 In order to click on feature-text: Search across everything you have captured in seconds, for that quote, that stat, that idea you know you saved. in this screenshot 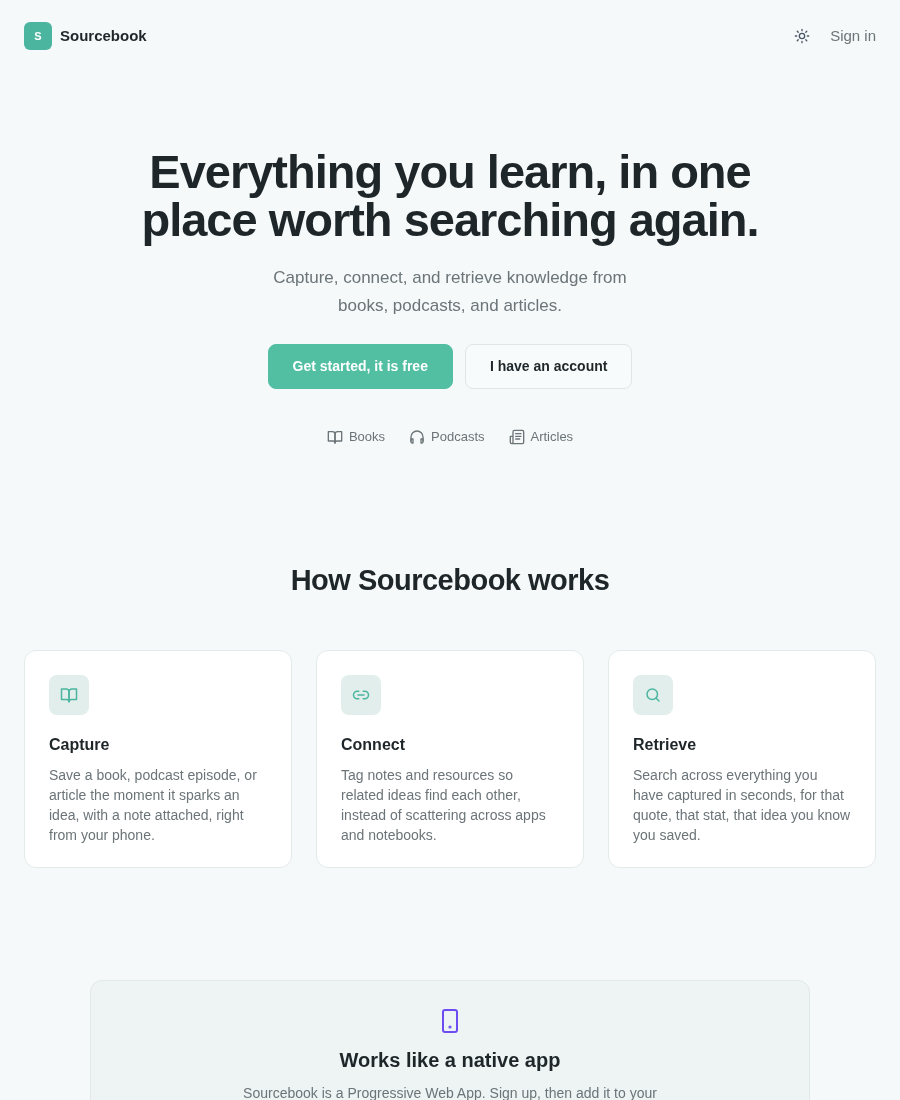, I will do `click(742, 805)`.